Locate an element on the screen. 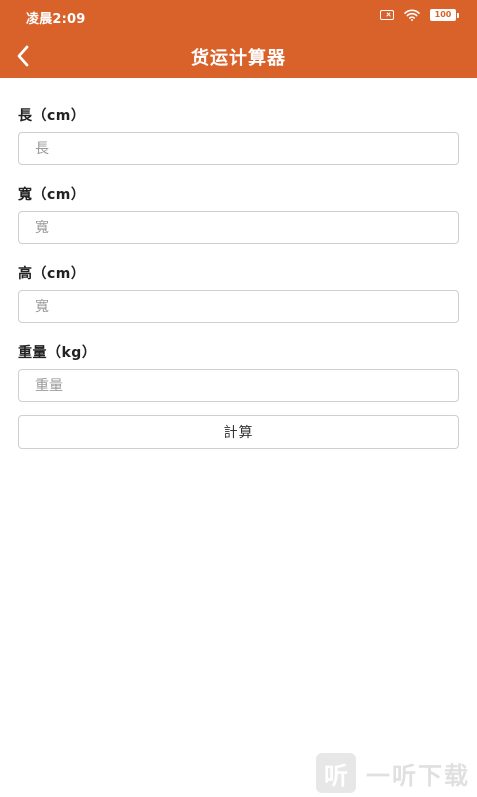 This screenshot has height=797, width=477. status-icons: 100 is located at coordinates (419, 15).